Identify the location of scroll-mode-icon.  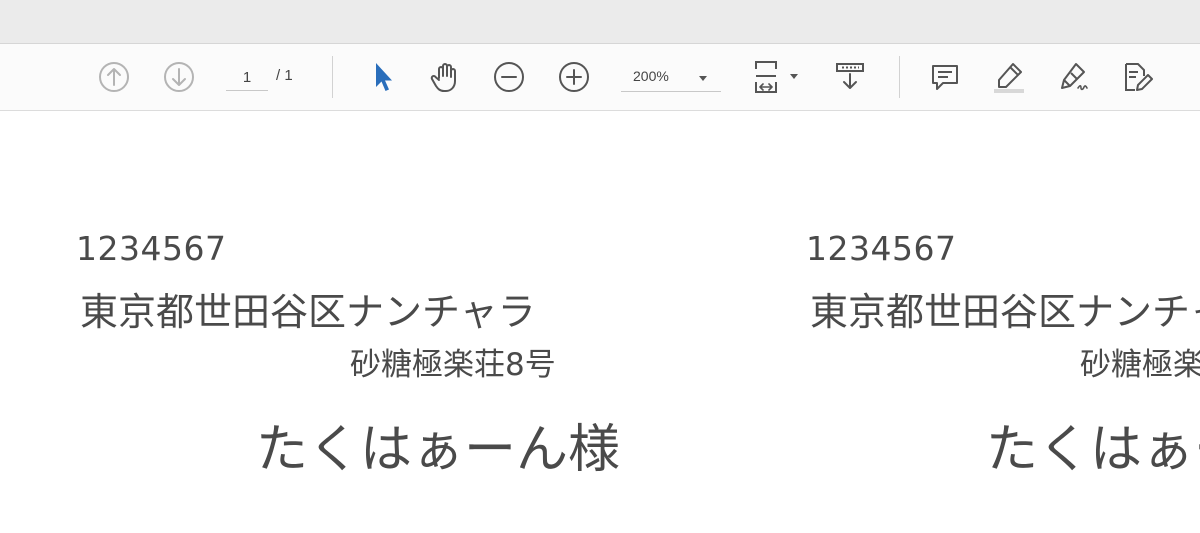
(850, 76).